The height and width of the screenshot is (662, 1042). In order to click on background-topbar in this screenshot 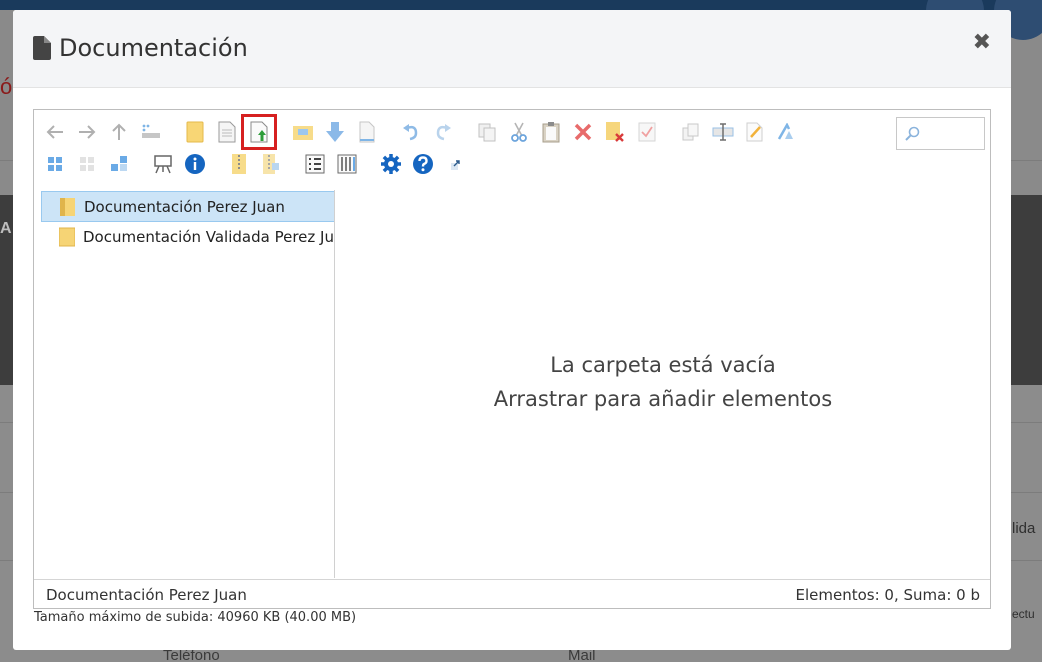, I will do `click(521, 5)`.